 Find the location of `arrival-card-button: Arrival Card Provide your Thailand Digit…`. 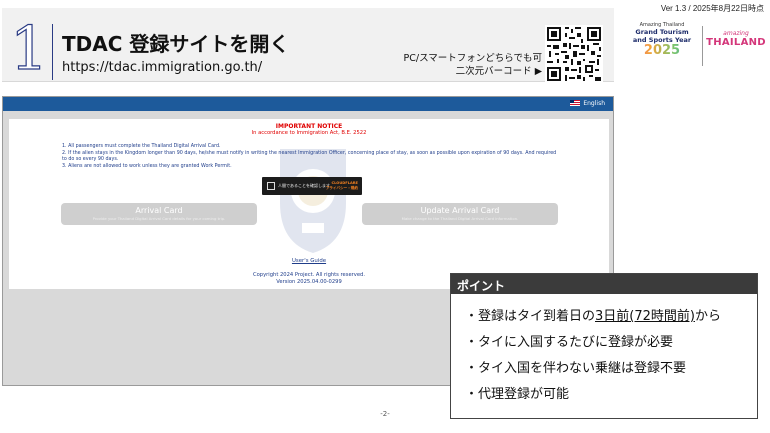

arrival-card-button: Arrival Card Provide your Thailand Digit… is located at coordinates (159, 214).